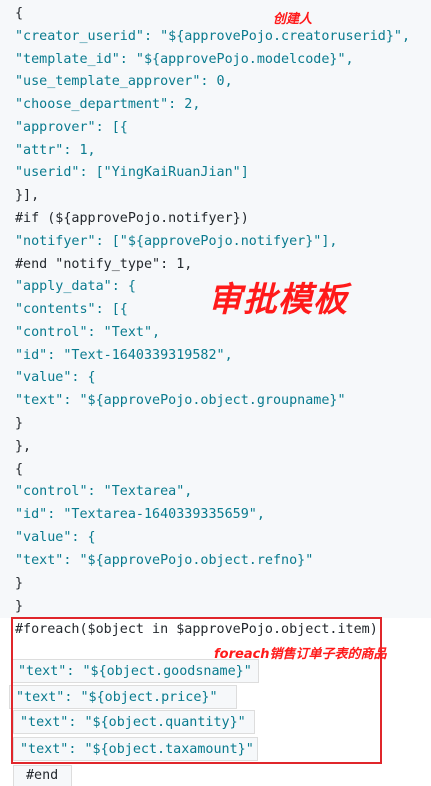 The image size is (431, 786). I want to click on code-line: #if (${approvePojo.notifyer}), so click(132, 218).